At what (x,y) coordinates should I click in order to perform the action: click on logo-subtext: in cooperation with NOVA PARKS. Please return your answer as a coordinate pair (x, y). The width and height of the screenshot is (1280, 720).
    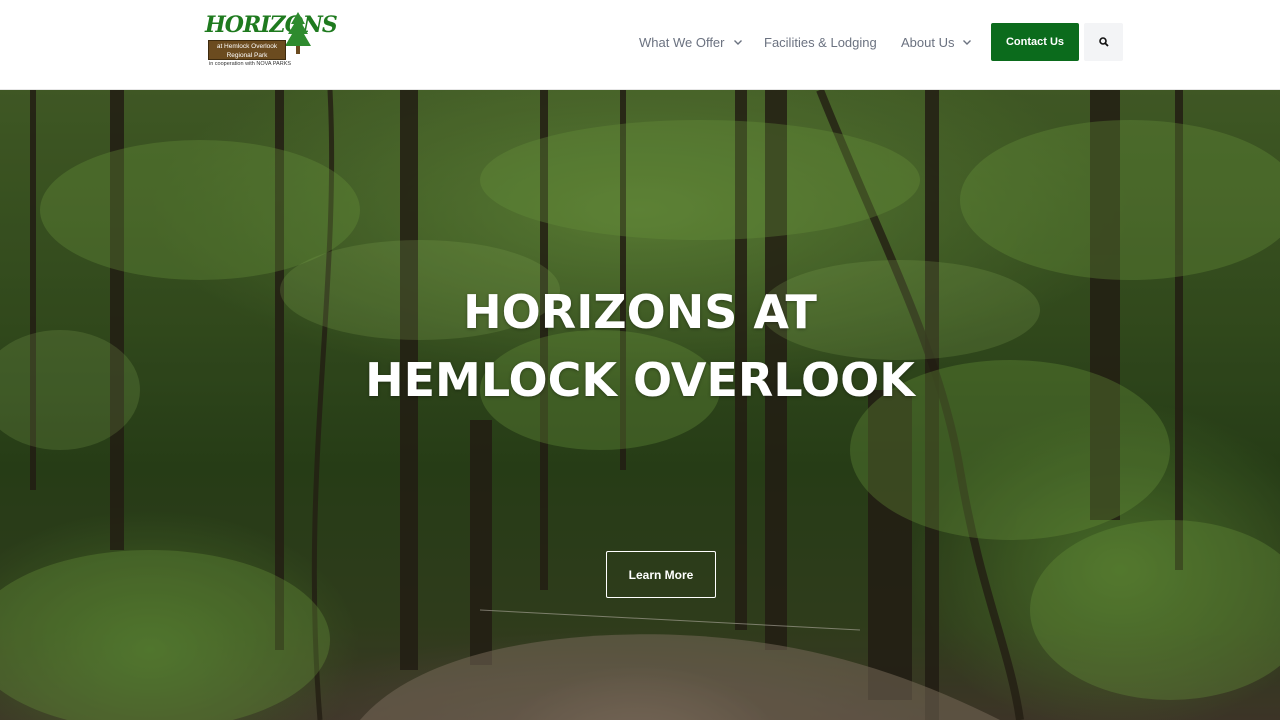
    Looking at the image, I should click on (250, 64).